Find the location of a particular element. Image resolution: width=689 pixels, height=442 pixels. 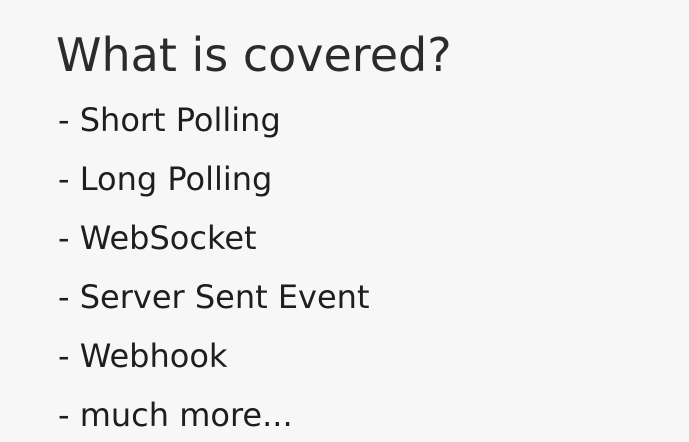

slide-title: What is covered? is located at coordinates (254, 55).